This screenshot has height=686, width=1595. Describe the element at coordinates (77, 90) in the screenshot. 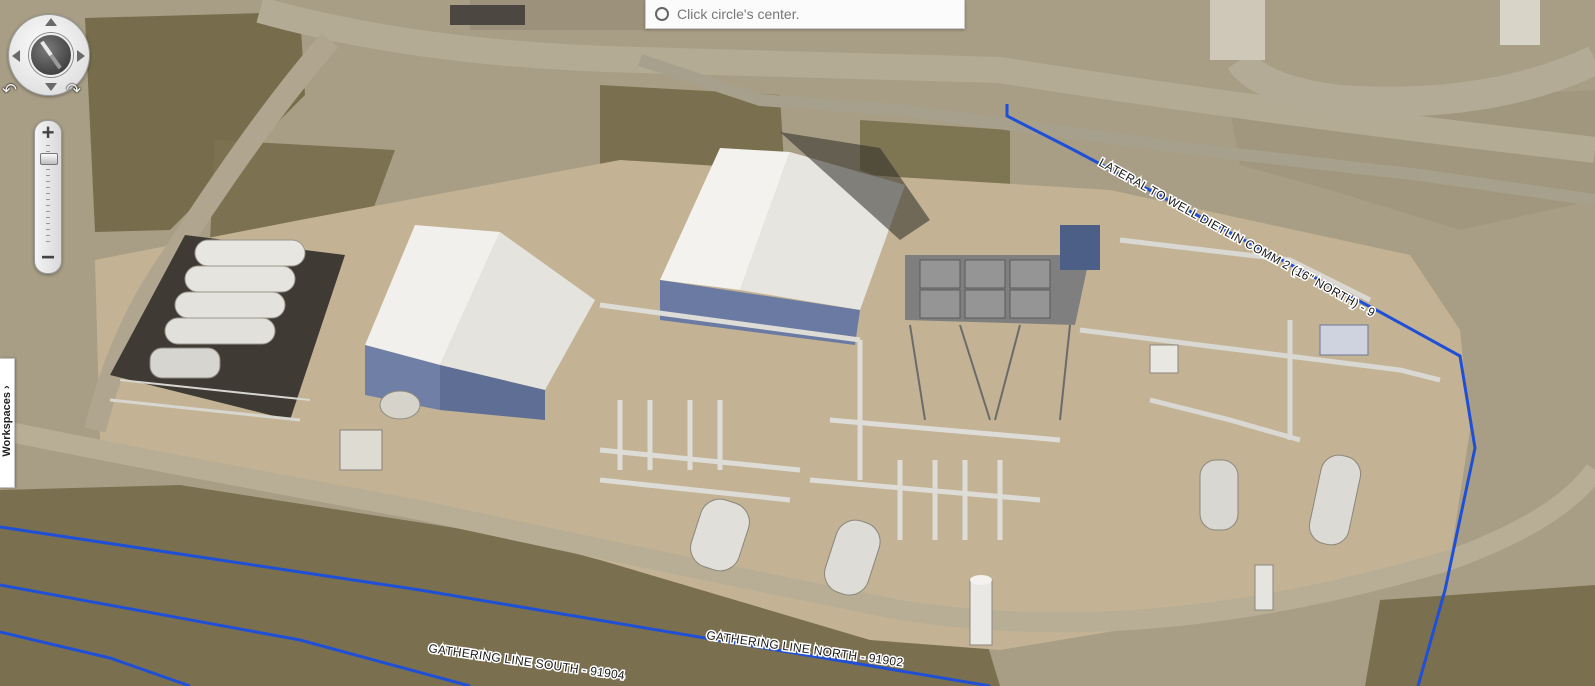

I see `rotate-cw-icon: ↷` at that location.